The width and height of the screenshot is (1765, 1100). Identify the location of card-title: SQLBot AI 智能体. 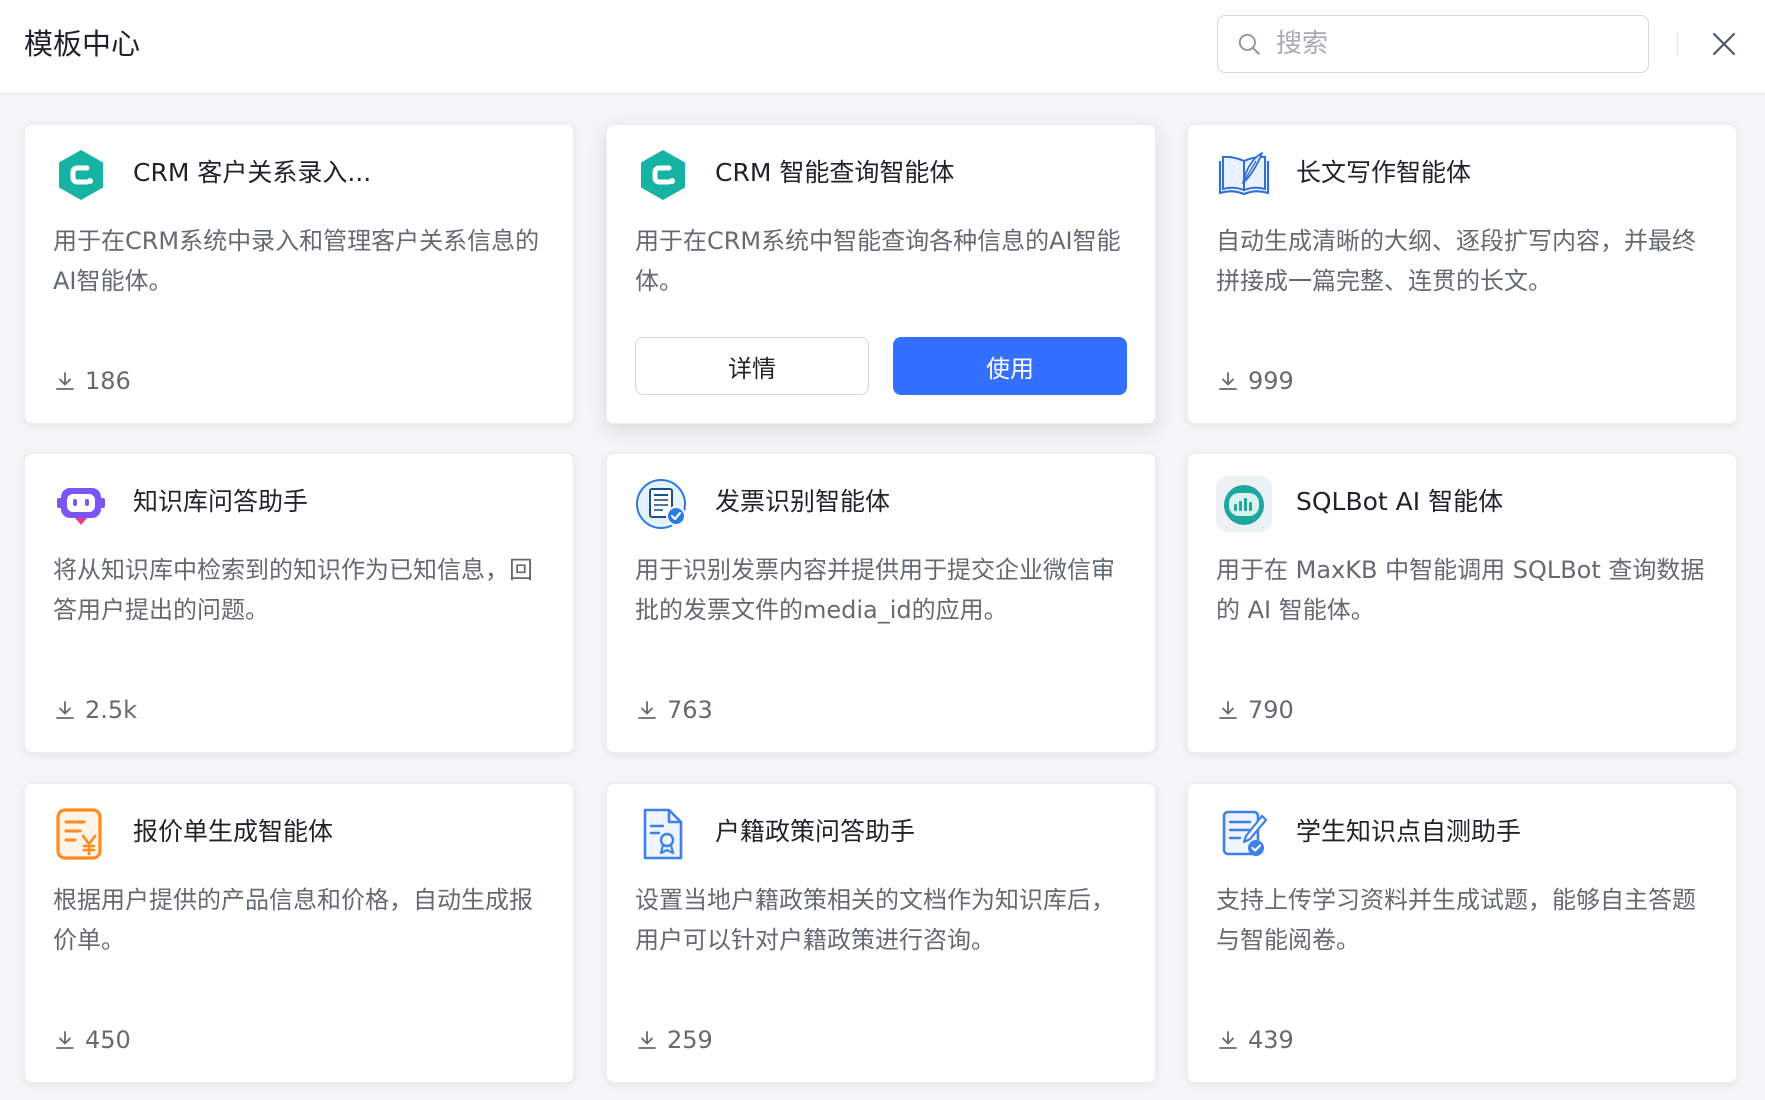
(1400, 501).